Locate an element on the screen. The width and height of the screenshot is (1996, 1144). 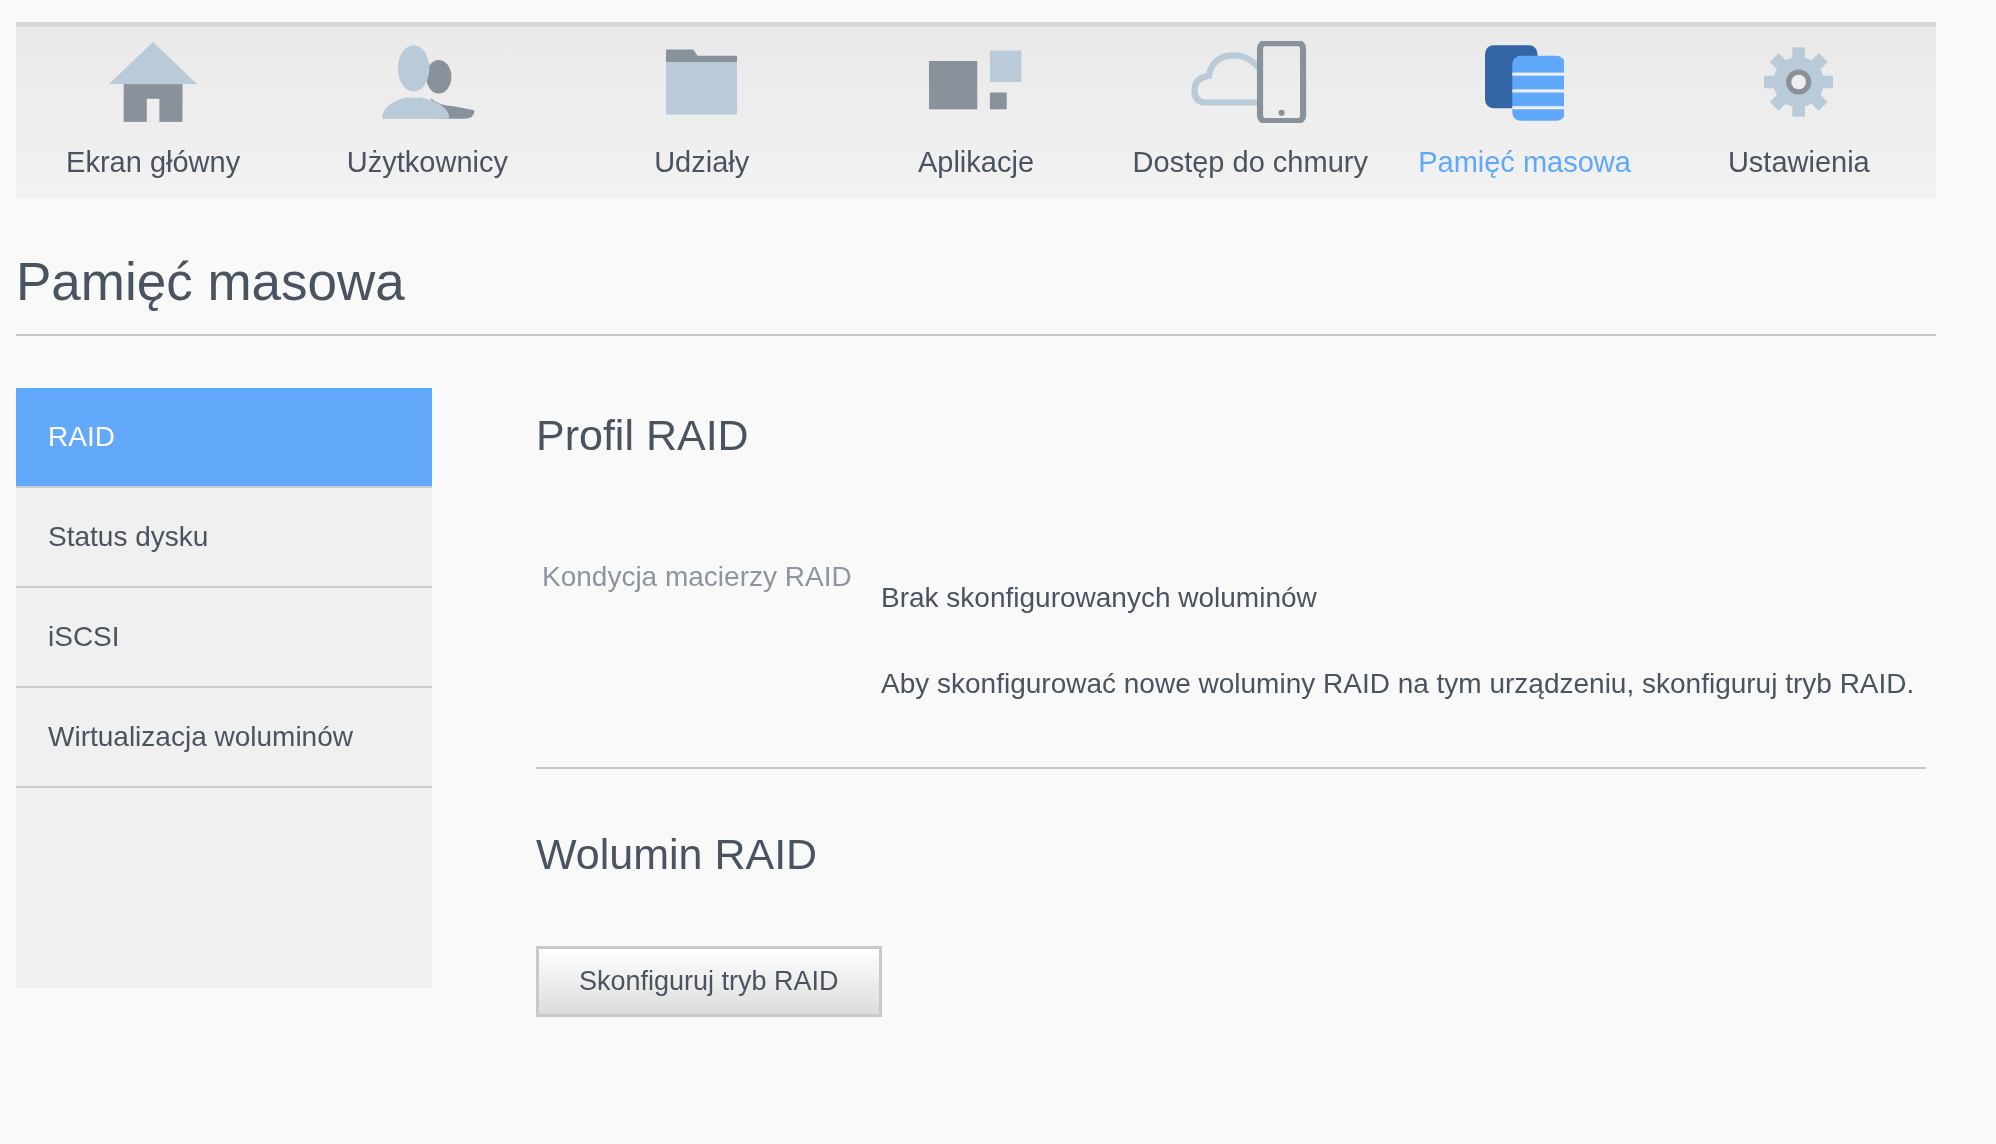
field-label: Kondycja macierzy RAID is located at coordinates (697, 578).